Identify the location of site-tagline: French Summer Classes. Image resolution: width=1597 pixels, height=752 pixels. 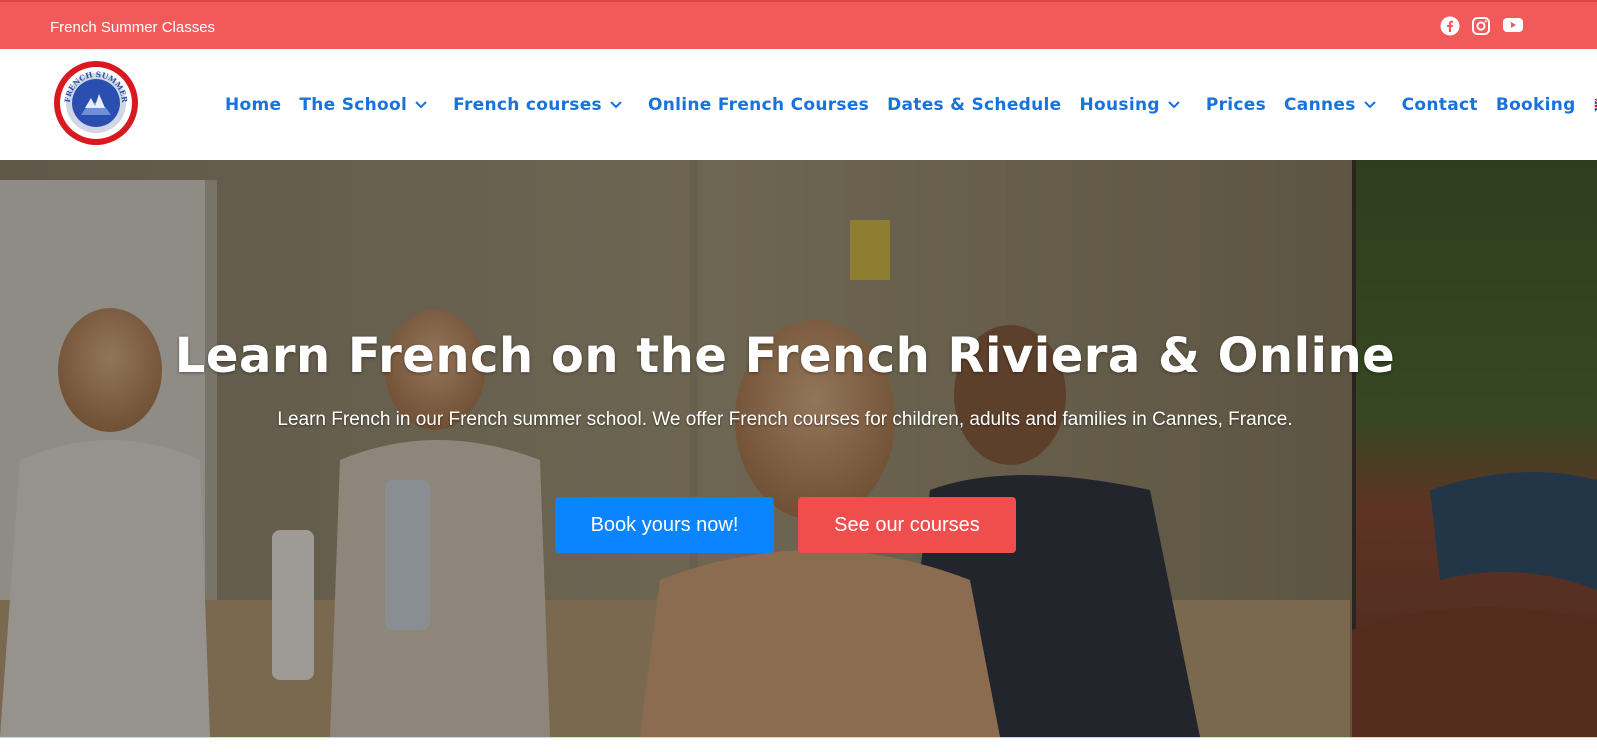
(133, 27).